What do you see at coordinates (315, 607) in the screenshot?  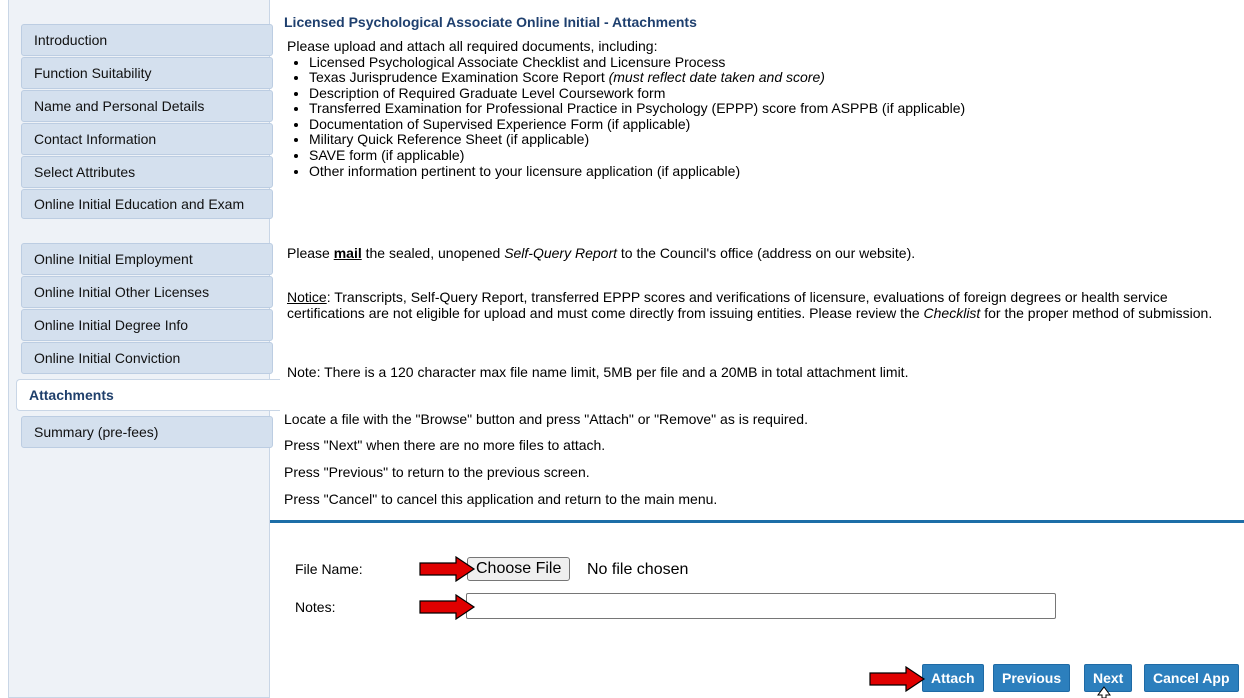 I see `notes-label: Notes:` at bounding box center [315, 607].